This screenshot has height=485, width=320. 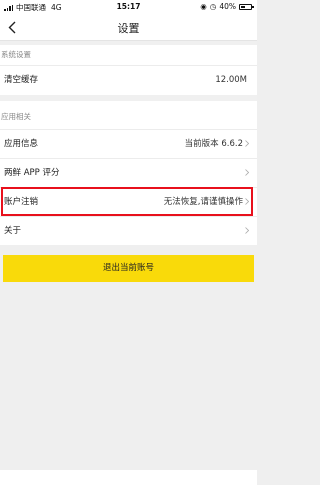 I want to click on clear-cache-label: 清空缓存, so click(x=21, y=80).